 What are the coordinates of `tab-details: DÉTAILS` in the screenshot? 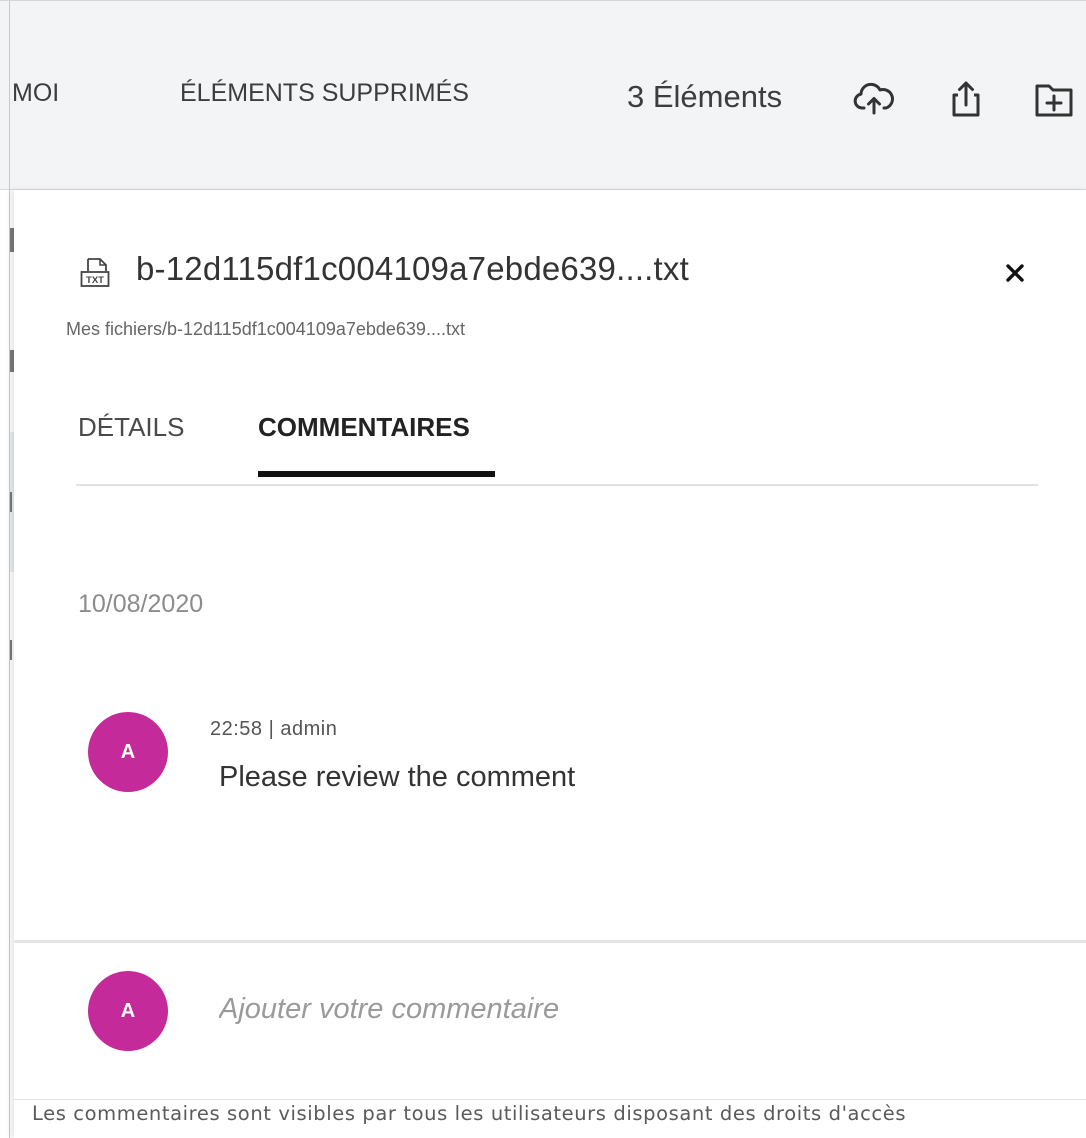 It's located at (131, 427).